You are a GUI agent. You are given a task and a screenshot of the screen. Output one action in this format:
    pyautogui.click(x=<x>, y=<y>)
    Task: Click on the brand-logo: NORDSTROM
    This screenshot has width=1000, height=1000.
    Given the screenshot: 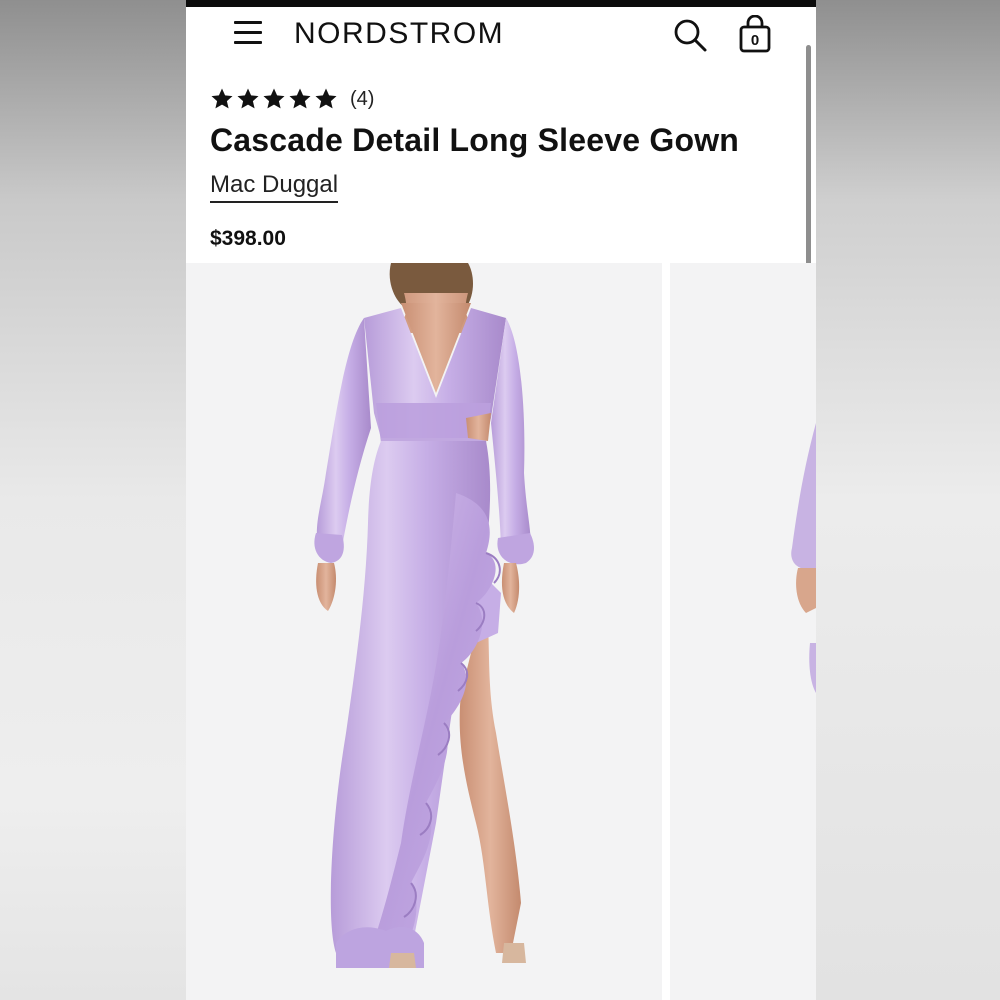 What is the action you would take?
    pyautogui.click(x=399, y=34)
    